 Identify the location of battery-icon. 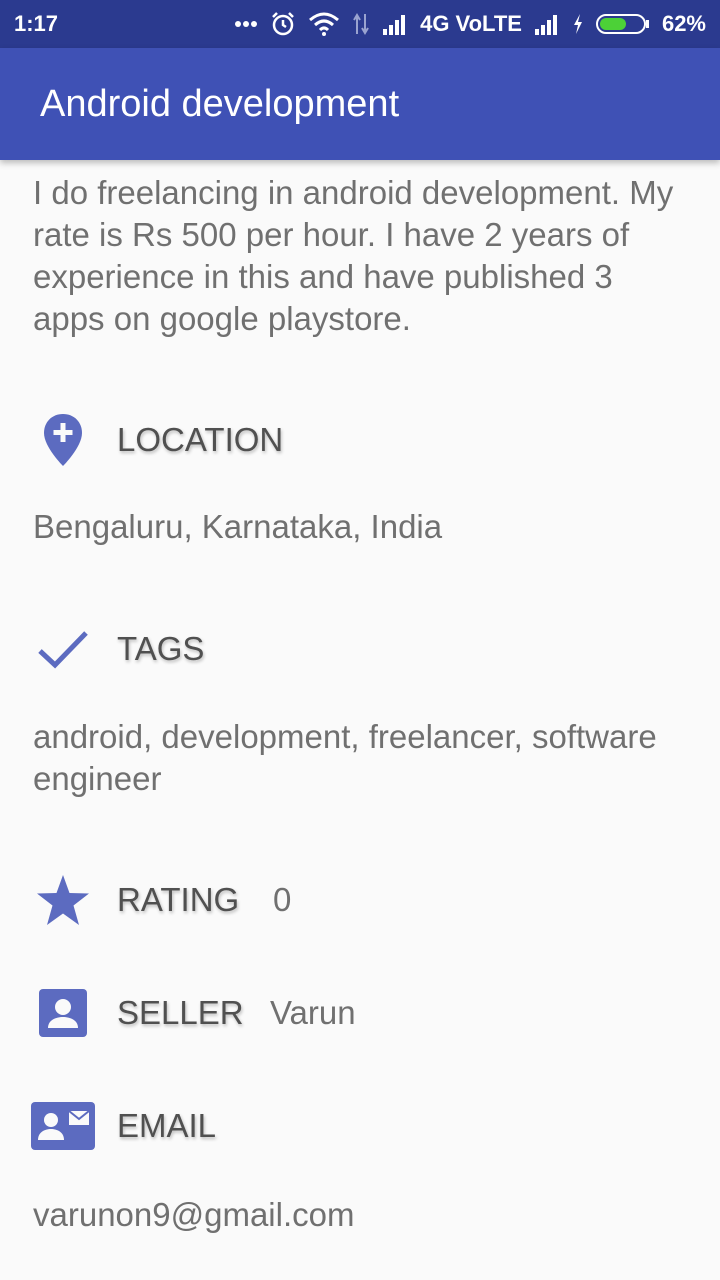
(622, 24).